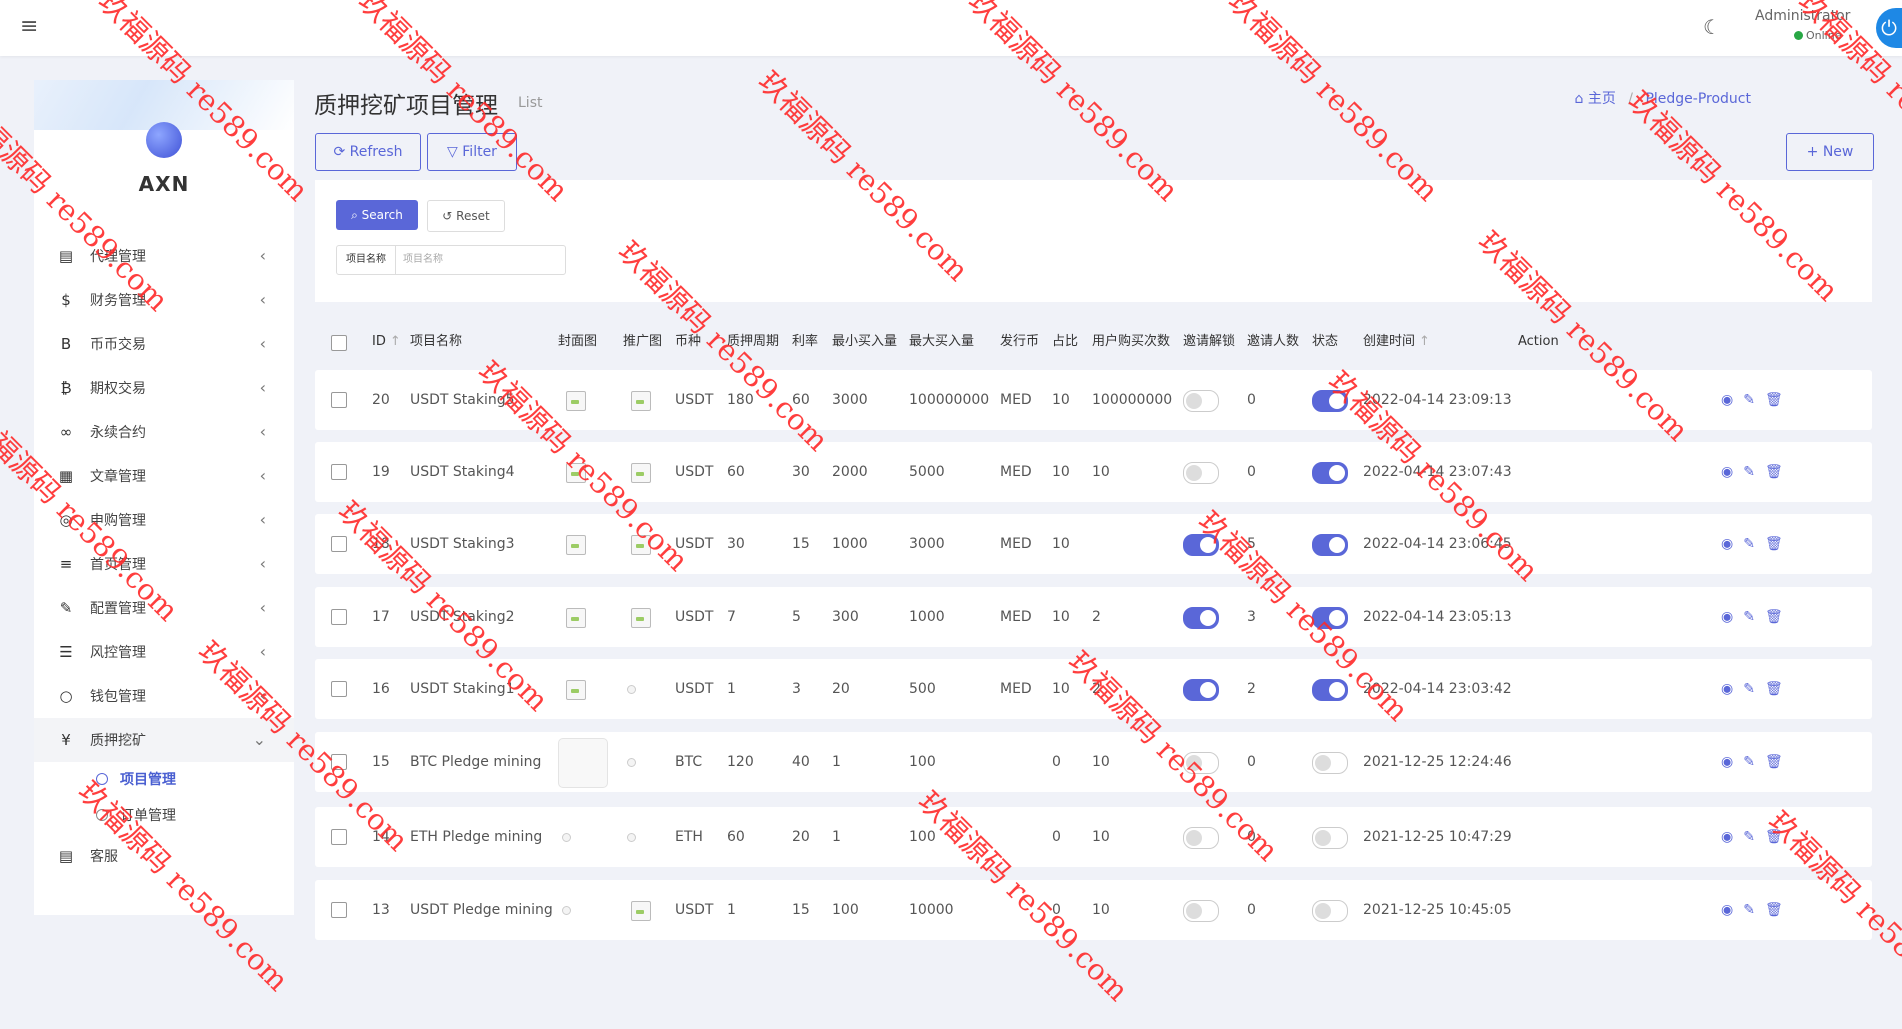 The image size is (1902, 1029). What do you see at coordinates (1830, 152) in the screenshot?
I see `new-button: + New` at bounding box center [1830, 152].